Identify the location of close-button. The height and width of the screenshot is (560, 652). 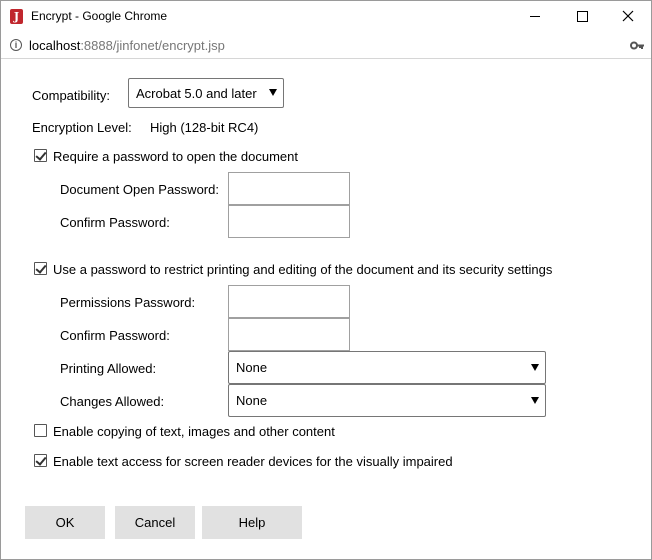
(628, 16).